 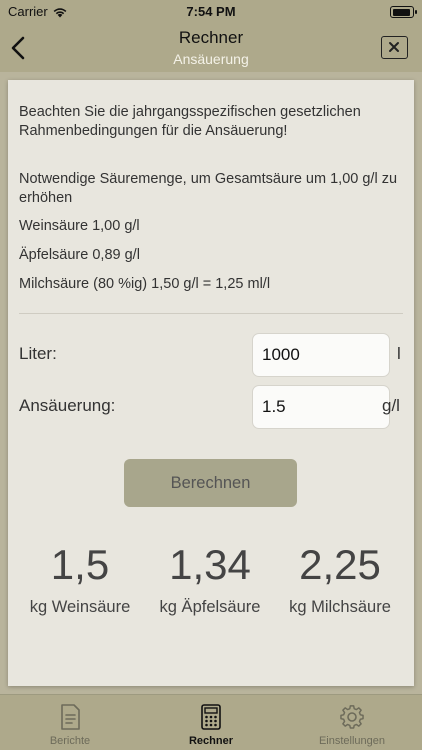 I want to click on result-value: 2,25, so click(x=340, y=564).